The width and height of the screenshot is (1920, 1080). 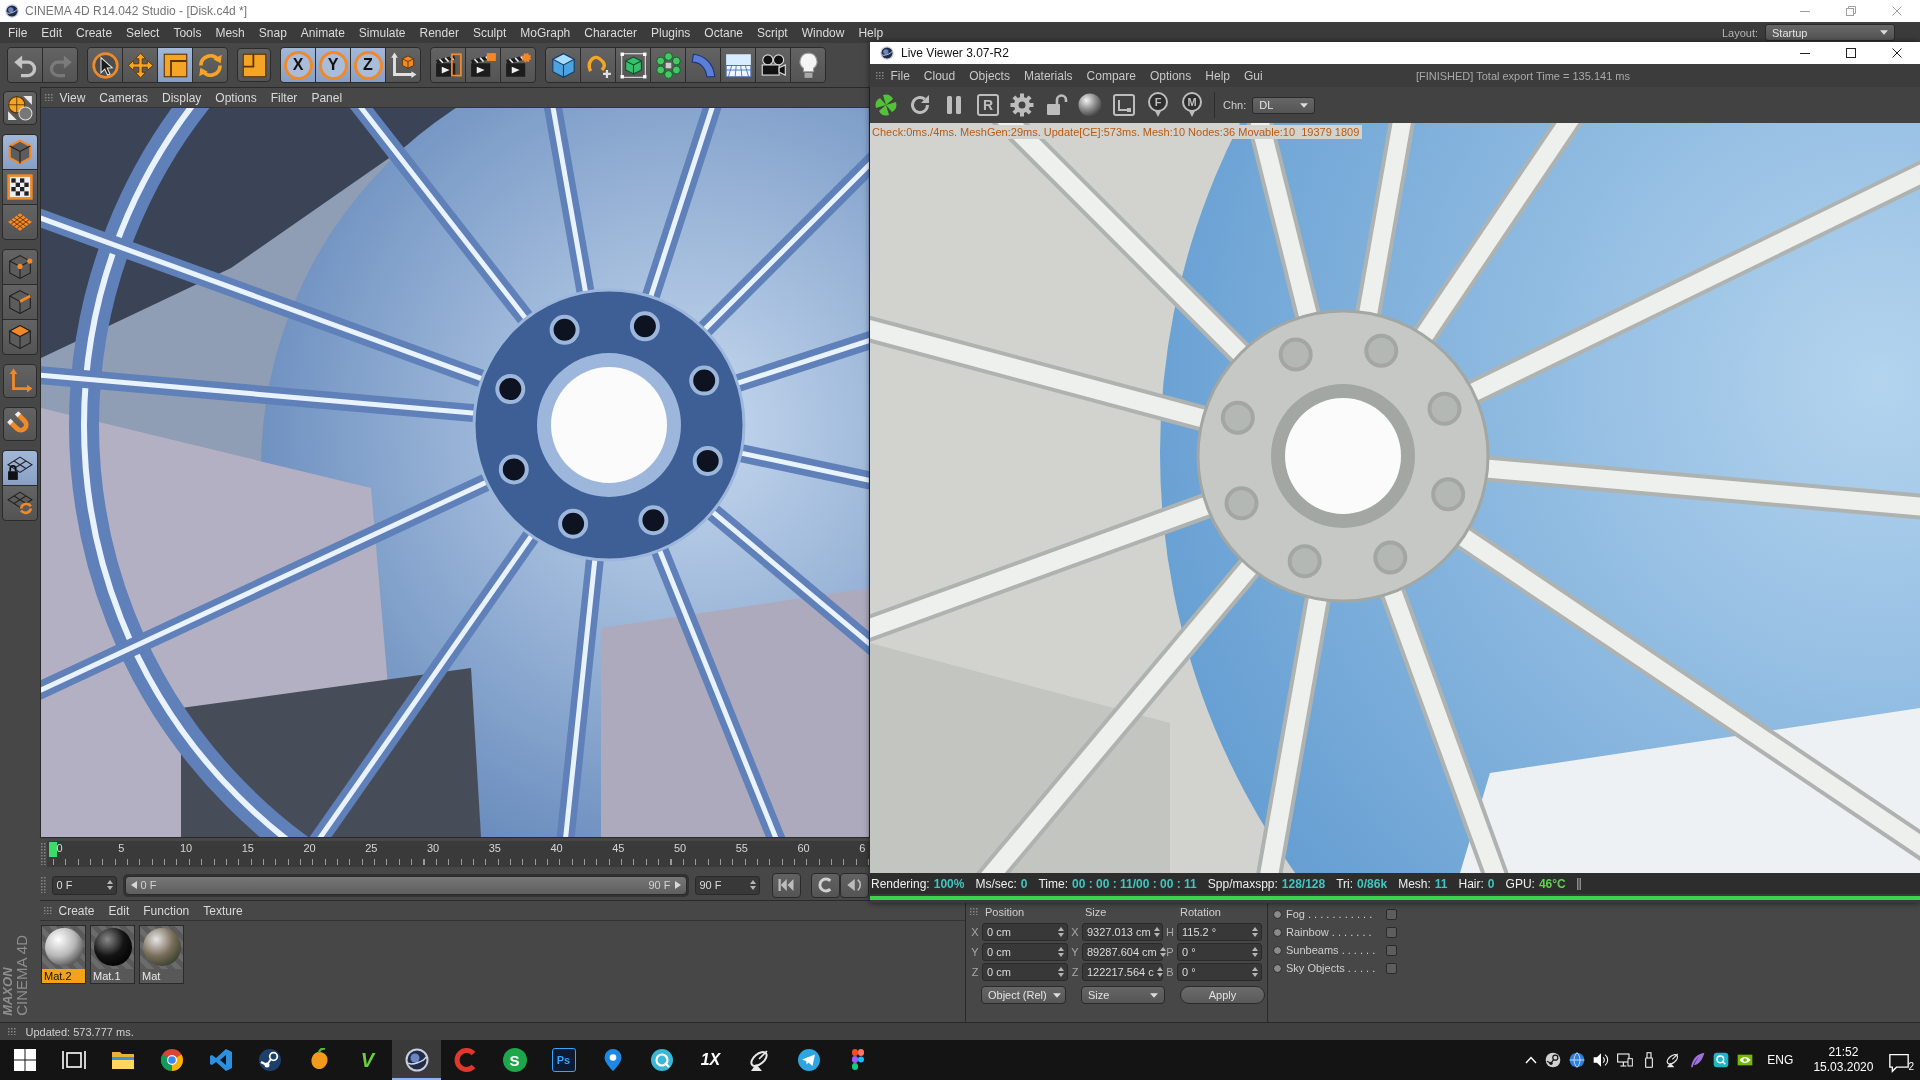 I want to click on menu-item: View, so click(x=72, y=97).